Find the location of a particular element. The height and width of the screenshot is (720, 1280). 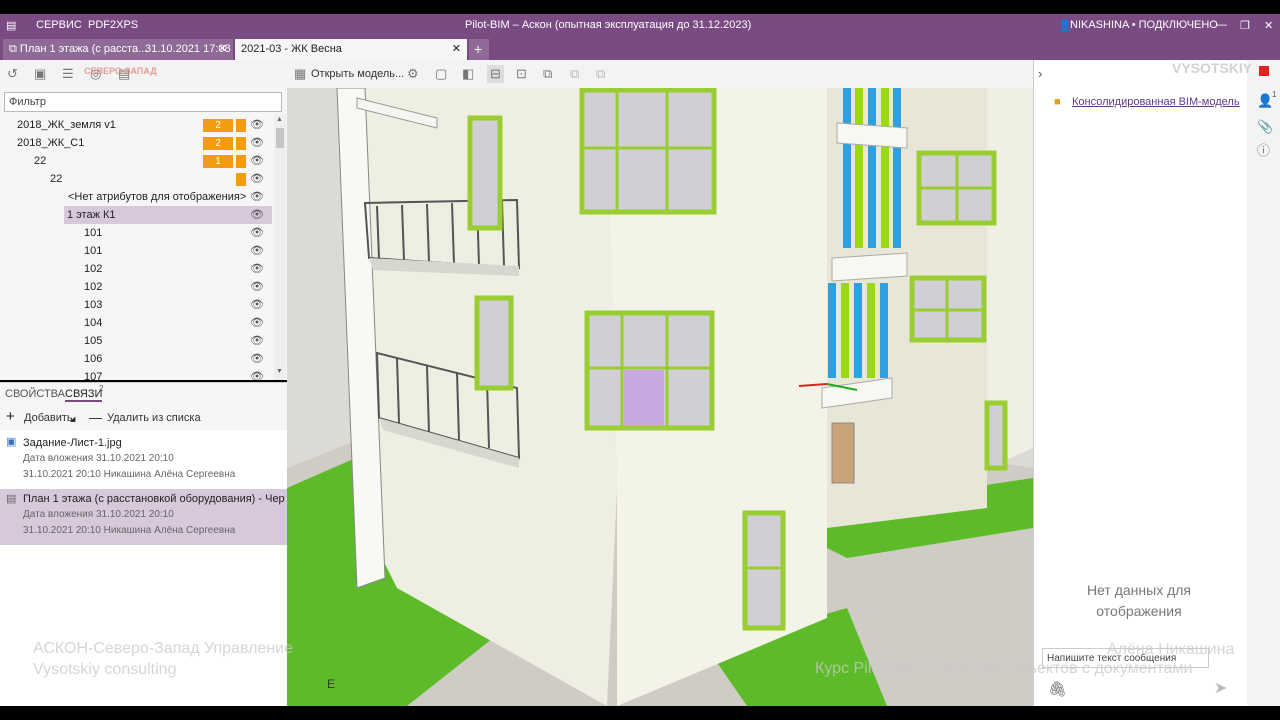

letterbox-top is located at coordinates (640, 7).